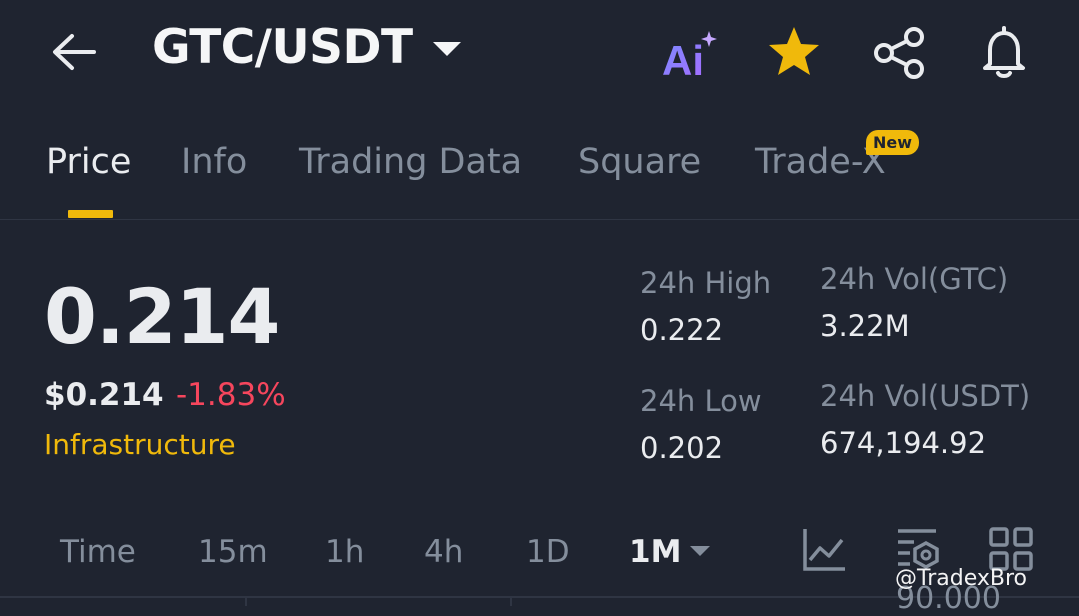 The height and width of the screenshot is (616, 1079). I want to click on tab-trading-data: Trading Data, so click(410, 162).